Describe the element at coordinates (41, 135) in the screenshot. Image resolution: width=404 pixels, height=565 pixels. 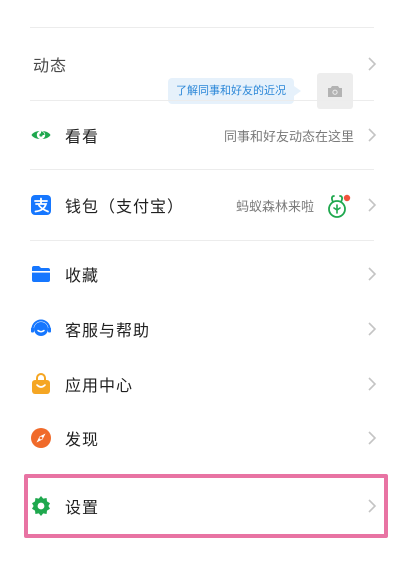
I see `eye-icon` at that location.